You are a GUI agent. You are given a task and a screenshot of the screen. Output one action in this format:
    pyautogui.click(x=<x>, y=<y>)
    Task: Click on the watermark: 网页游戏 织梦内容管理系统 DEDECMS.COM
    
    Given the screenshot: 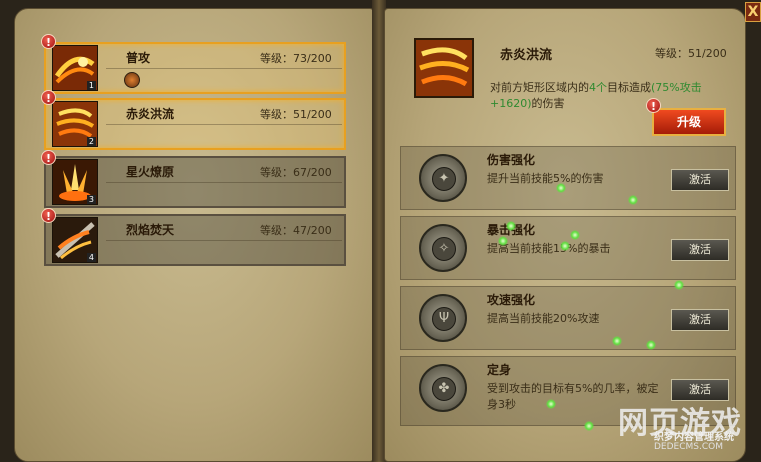 What is the action you would take?
    pyautogui.click(x=680, y=429)
    